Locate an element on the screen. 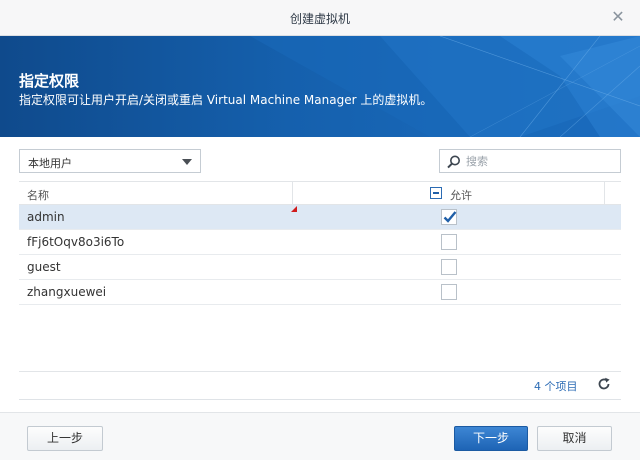 Image resolution: width=640 pixels, height=460 pixels. next-button: 下一步 is located at coordinates (491, 438).